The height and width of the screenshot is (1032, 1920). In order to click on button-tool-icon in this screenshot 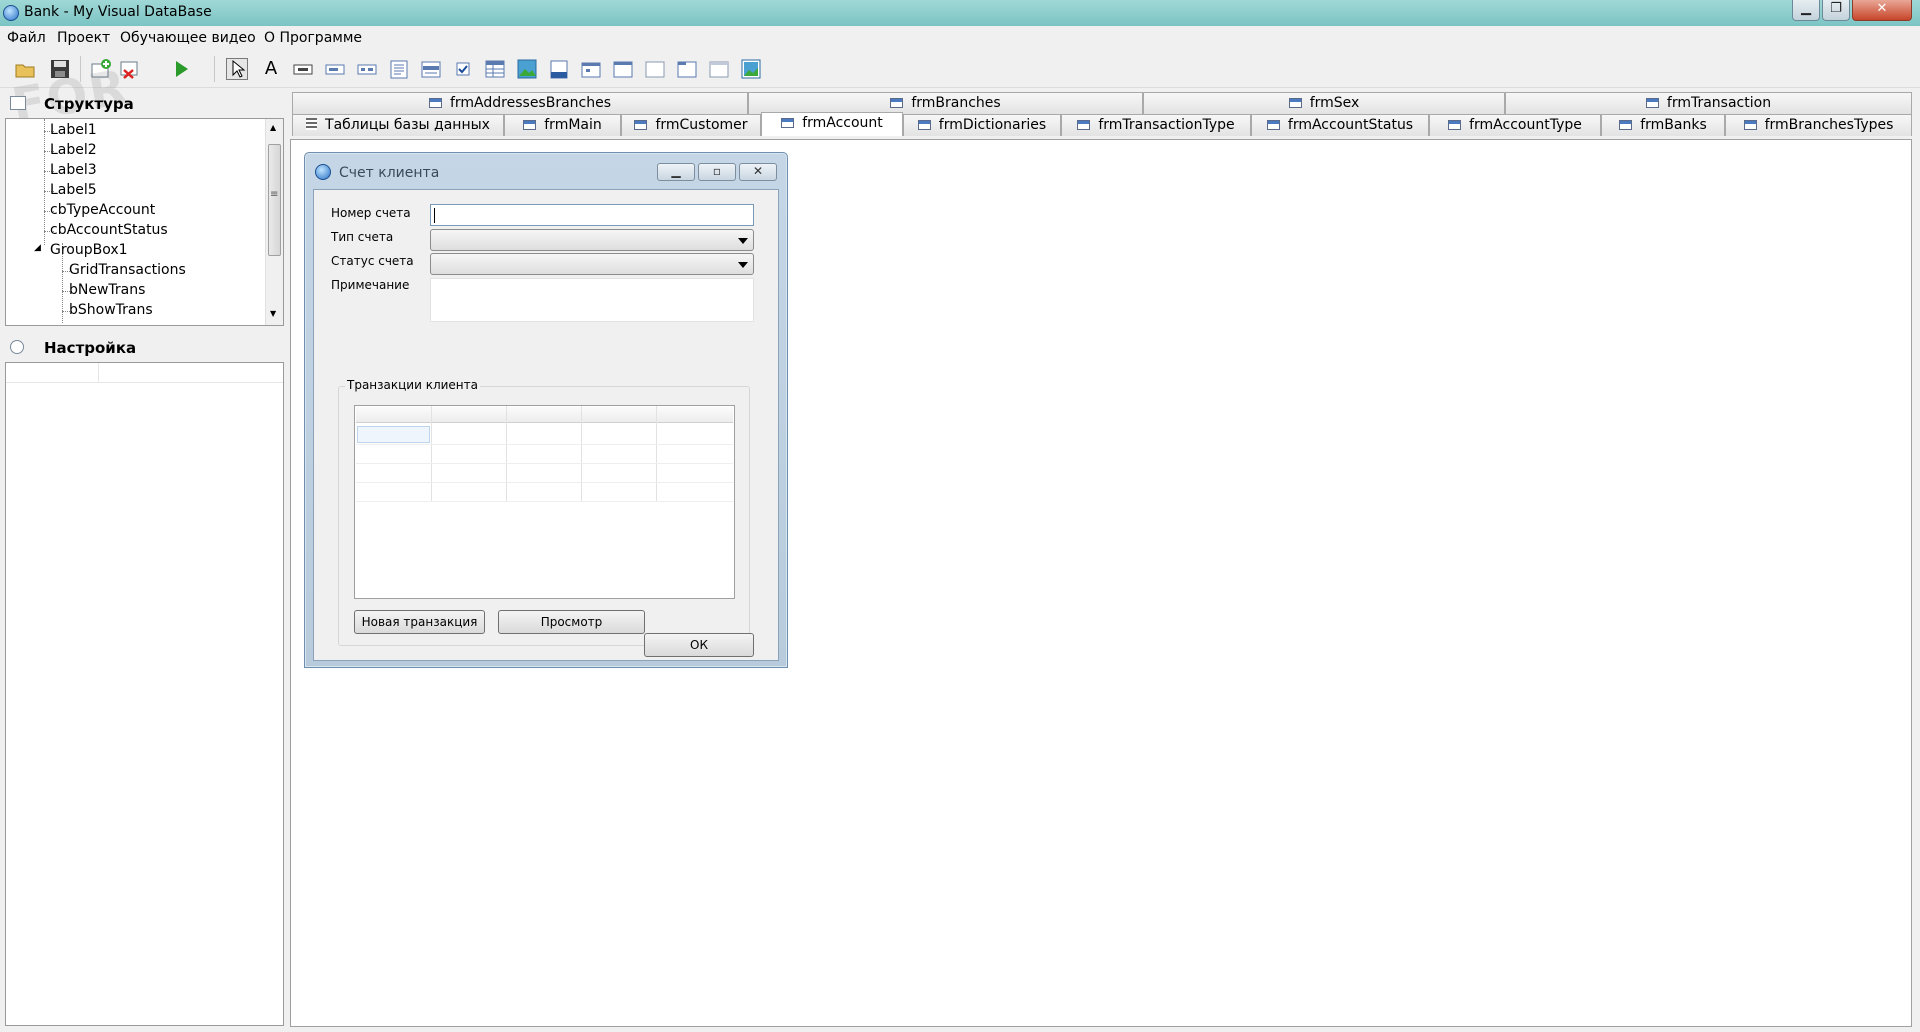, I will do `click(303, 69)`.